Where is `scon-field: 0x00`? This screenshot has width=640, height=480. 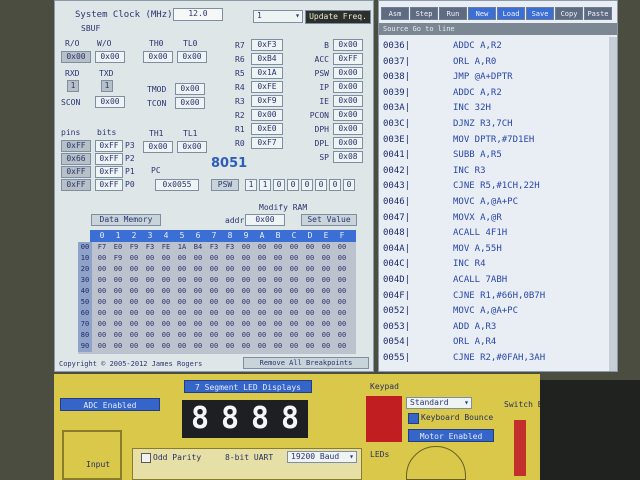
scon-field: 0x00 is located at coordinates (110, 102).